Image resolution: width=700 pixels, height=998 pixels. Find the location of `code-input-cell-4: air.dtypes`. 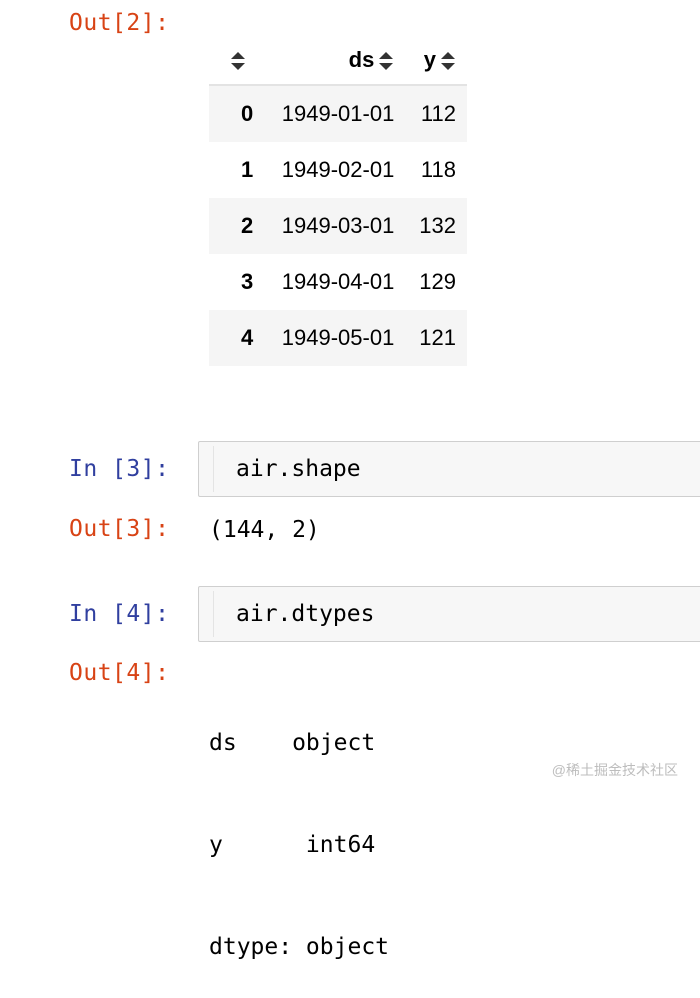

code-input-cell-4: air.dtypes is located at coordinates (449, 614).